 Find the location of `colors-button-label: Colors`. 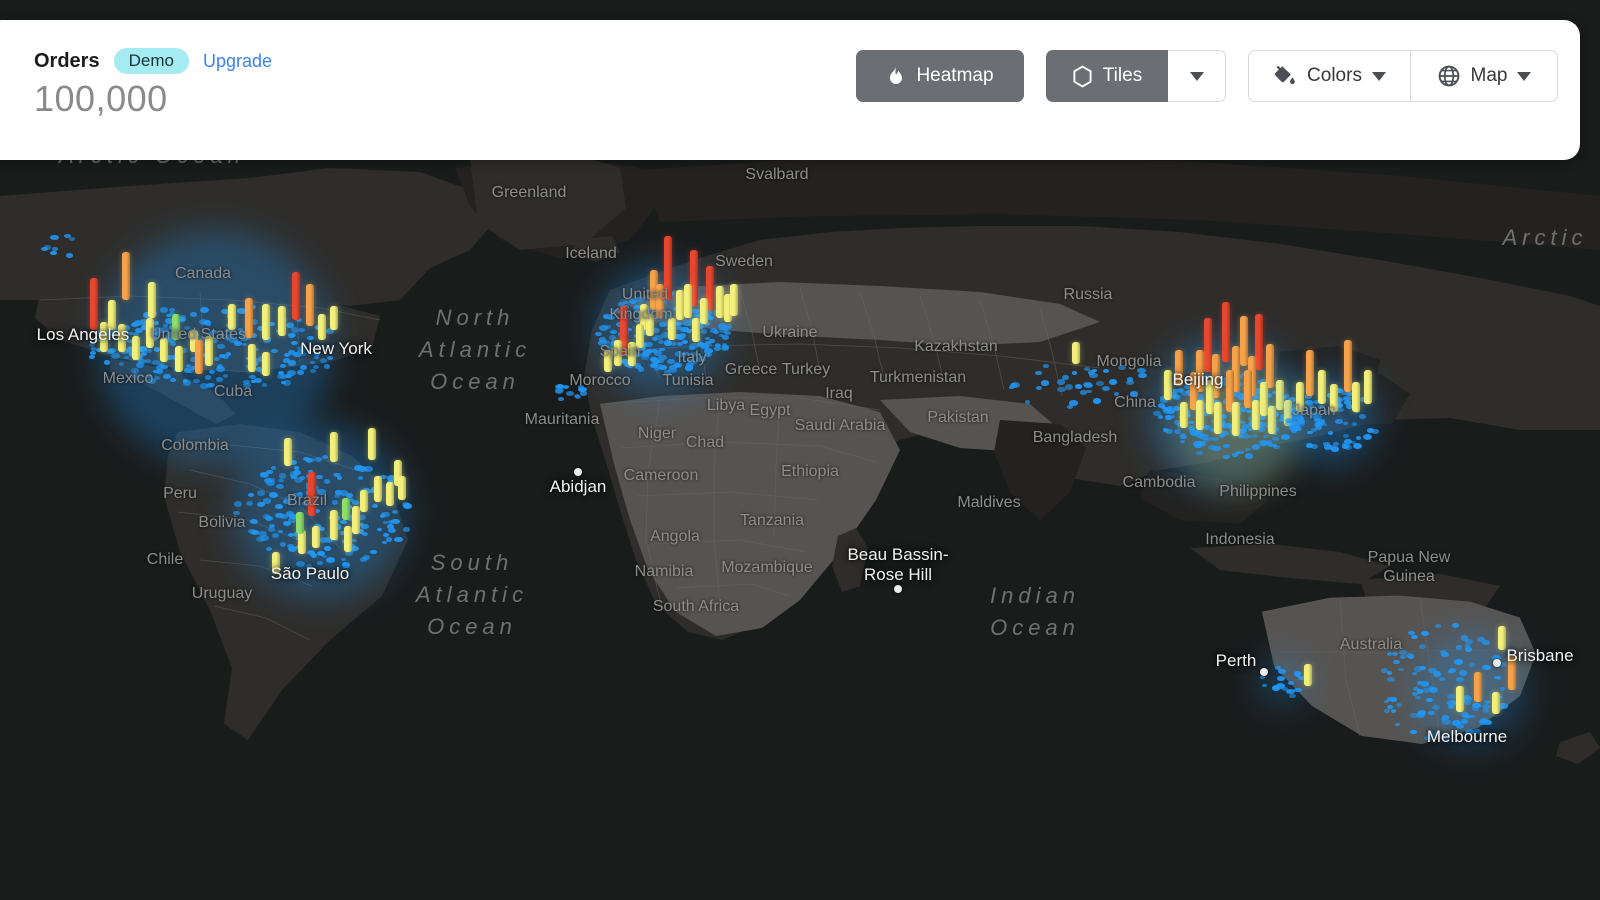

colors-button-label: Colors is located at coordinates (1334, 75).